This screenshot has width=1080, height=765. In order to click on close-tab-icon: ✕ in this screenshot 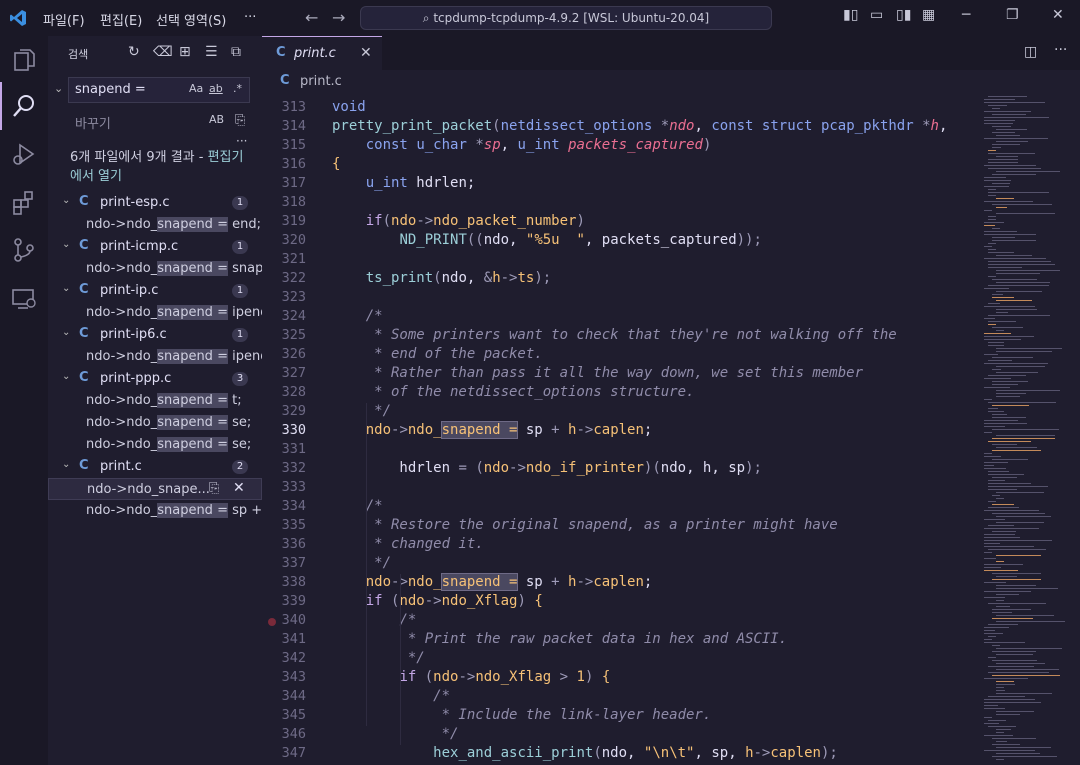, I will do `click(366, 53)`.